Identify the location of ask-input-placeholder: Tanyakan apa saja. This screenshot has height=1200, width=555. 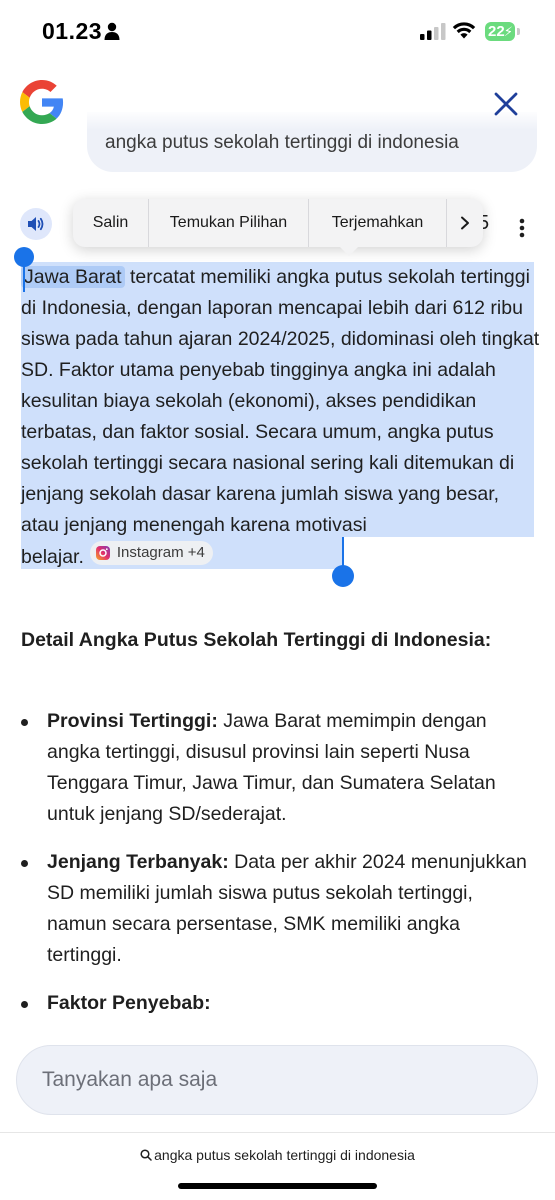
(130, 1079).